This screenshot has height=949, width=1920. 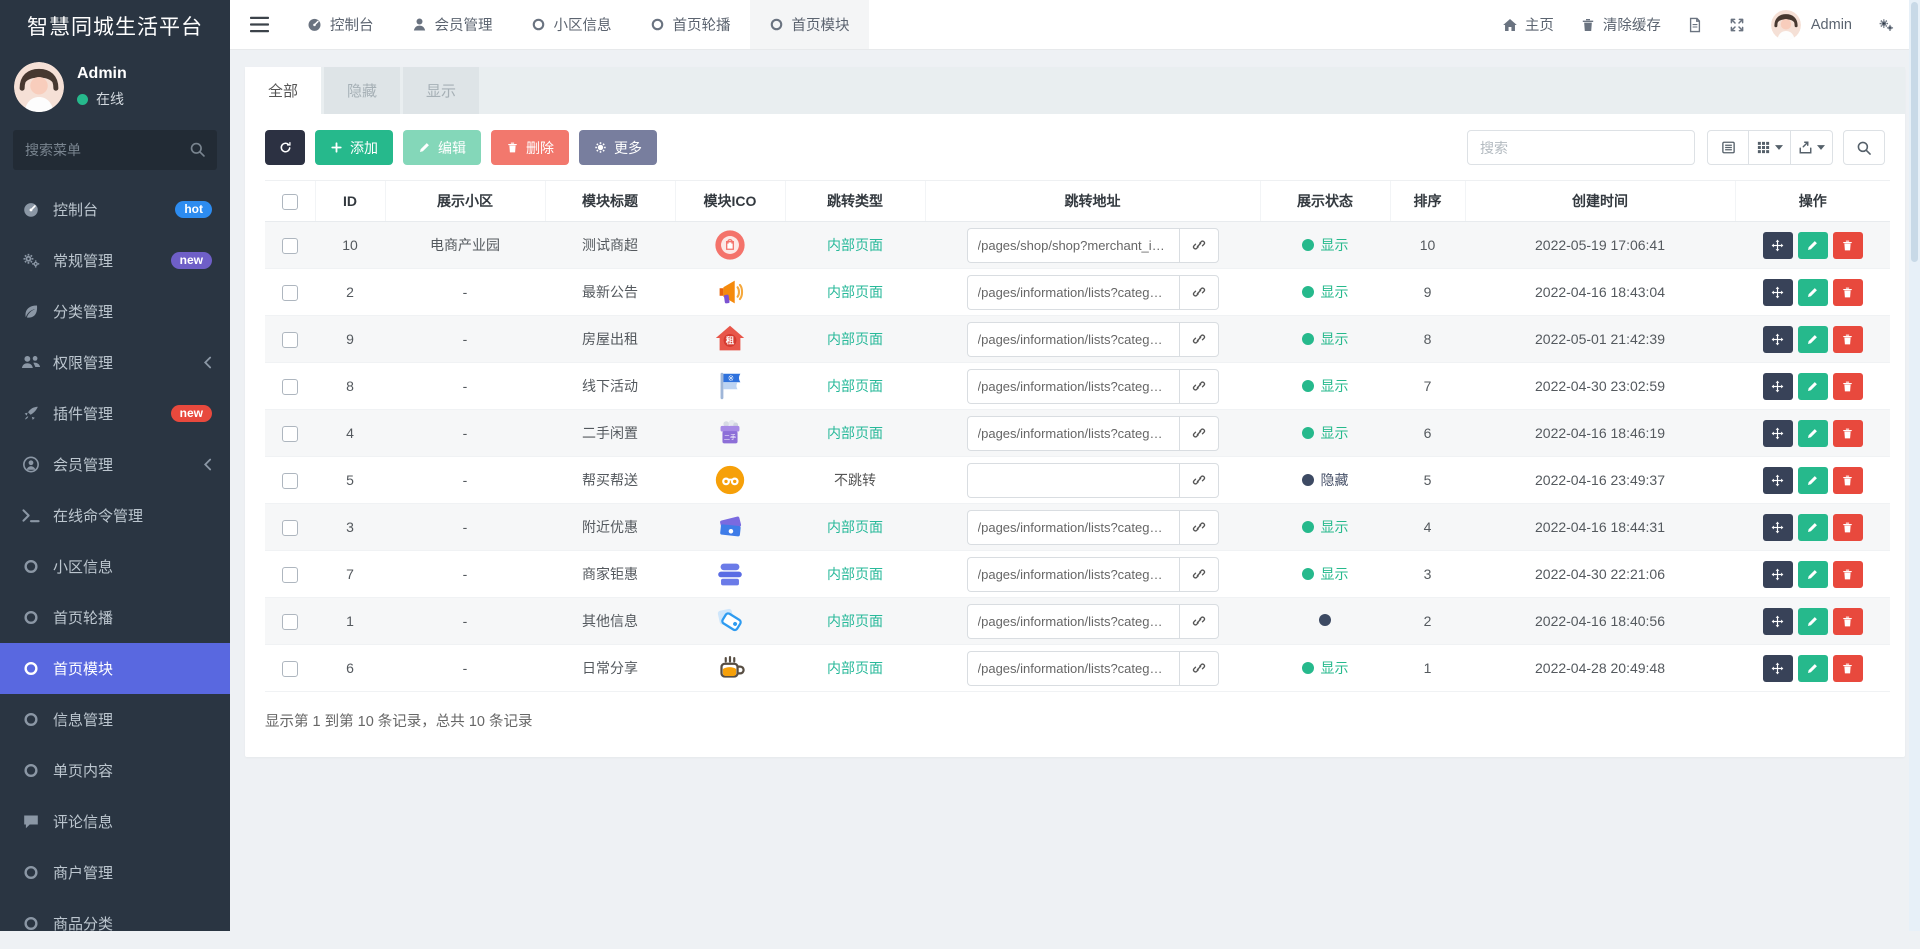 What do you see at coordinates (115, 821) in the screenshot?
I see `sidebar-item-12: 评论信息` at bounding box center [115, 821].